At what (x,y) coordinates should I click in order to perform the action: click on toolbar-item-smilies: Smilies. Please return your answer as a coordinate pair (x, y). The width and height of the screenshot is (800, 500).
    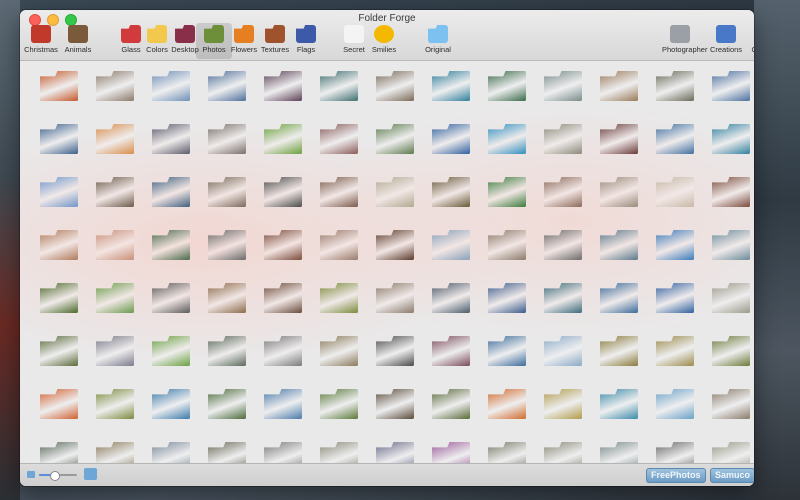
    Looking at the image, I should click on (384, 39).